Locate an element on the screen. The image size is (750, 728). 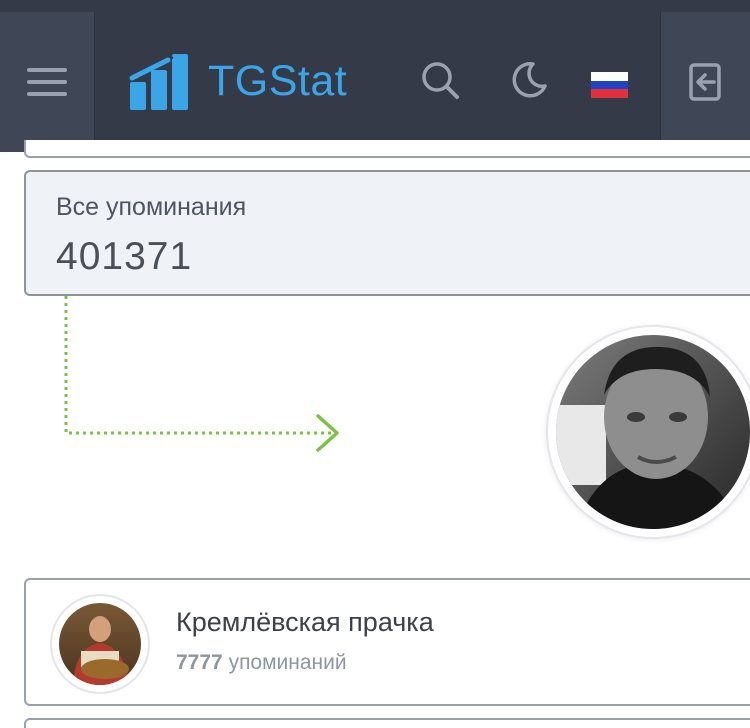
mentions-count: 7777 is located at coordinates (199, 662).